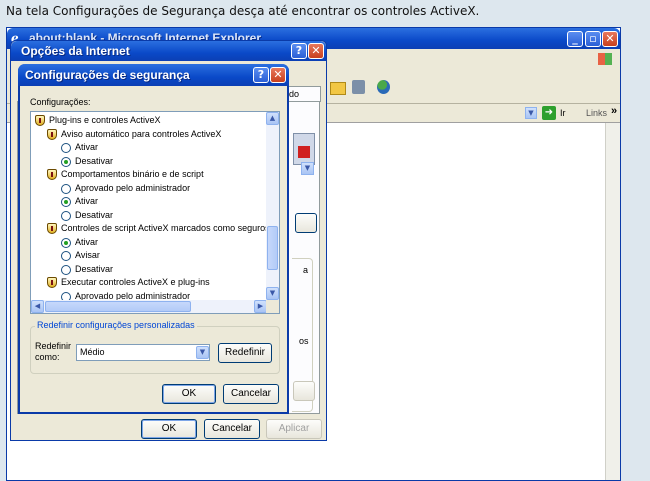  Describe the element at coordinates (116, 325) in the screenshot. I see `reset-group-label: Redefinir configurações personalizadas` at that location.